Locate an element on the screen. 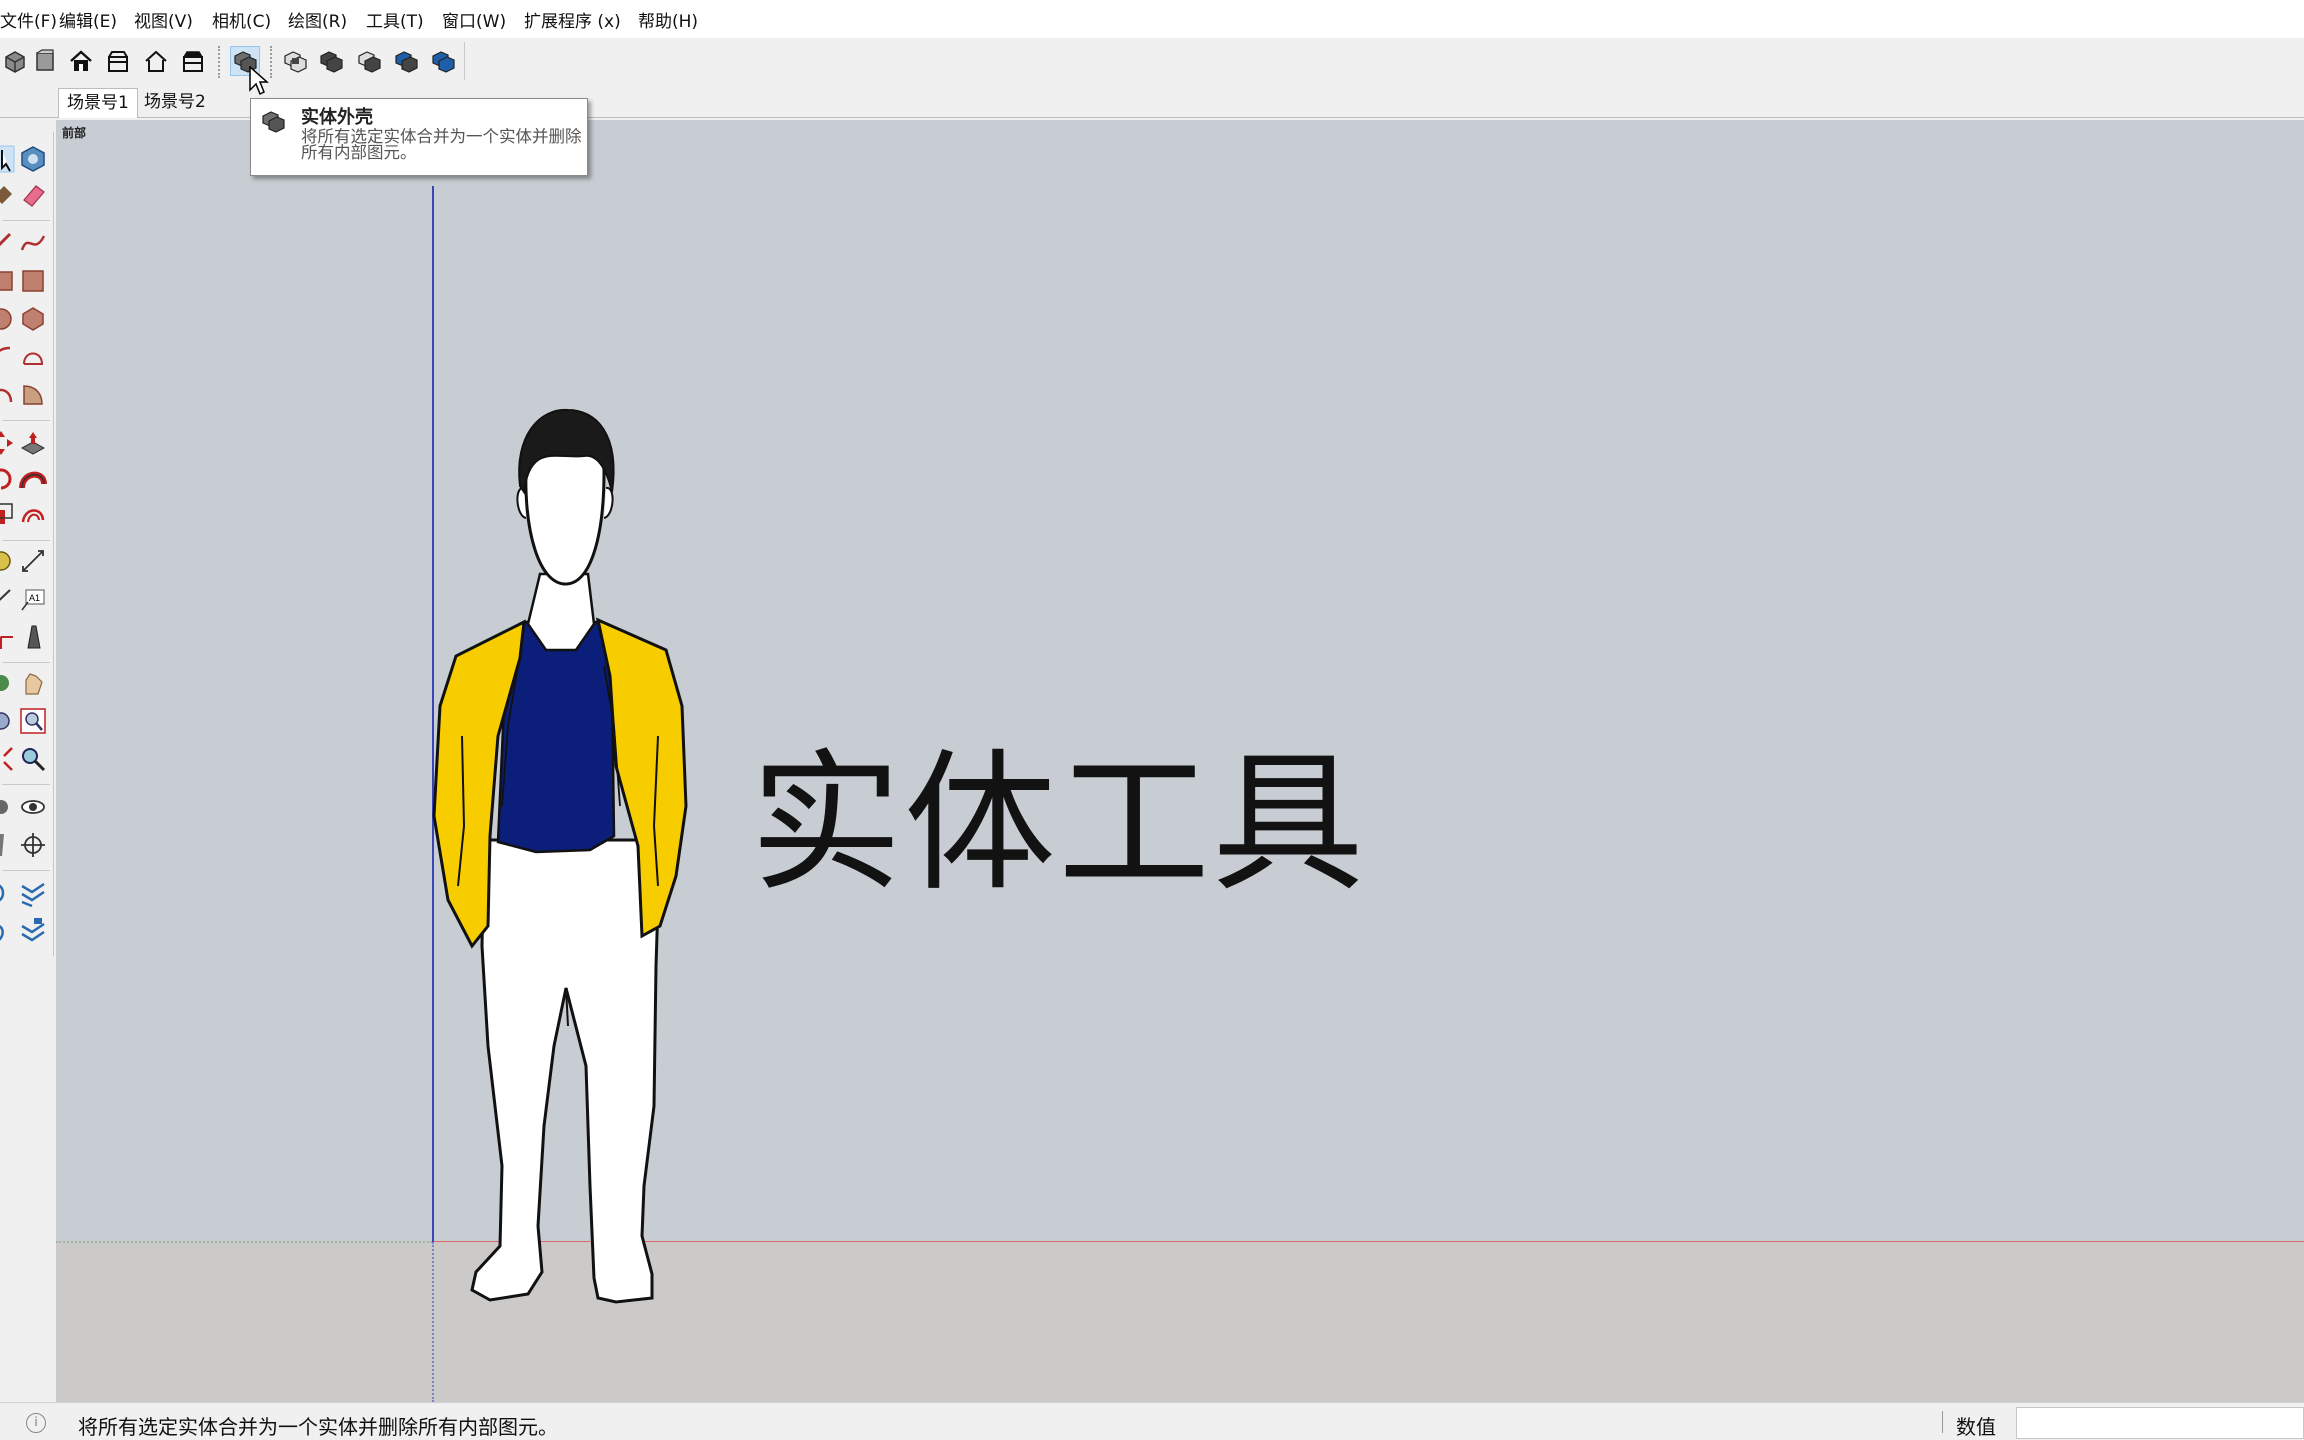 The width and height of the screenshot is (2304, 1440). scale-icon is located at coordinates (8, 515).